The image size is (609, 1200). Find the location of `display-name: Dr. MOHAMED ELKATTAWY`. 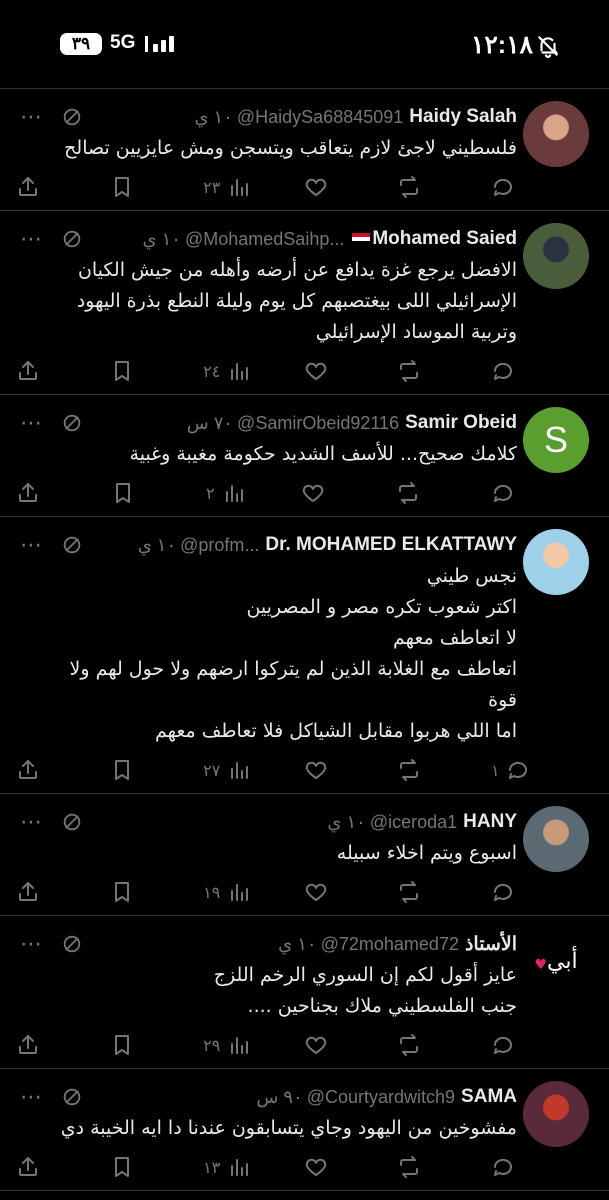

display-name: Dr. MOHAMED ELKATTAWY is located at coordinates (391, 545).